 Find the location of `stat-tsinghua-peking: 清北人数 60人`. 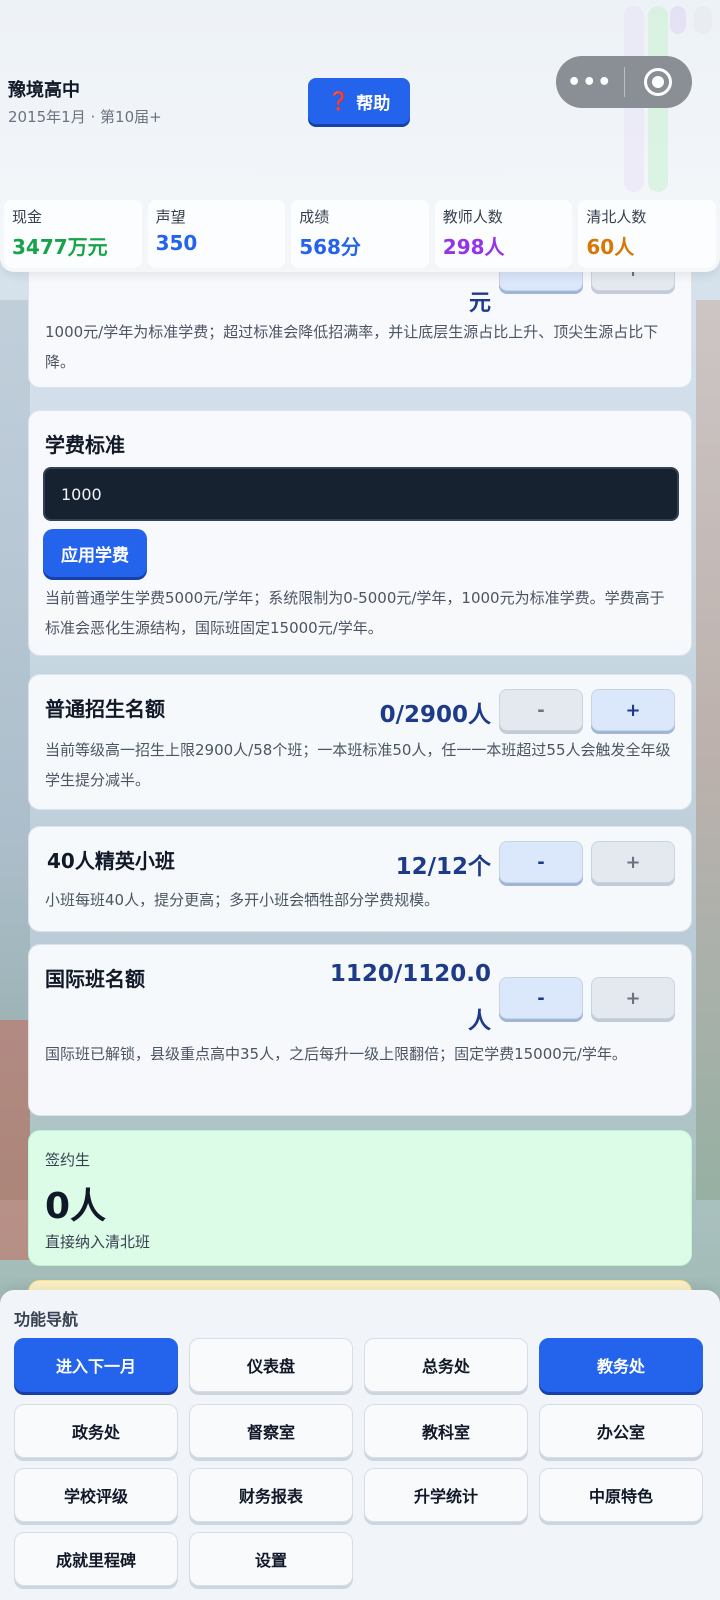

stat-tsinghua-peking: 清北人数 60人 is located at coordinates (647, 234).